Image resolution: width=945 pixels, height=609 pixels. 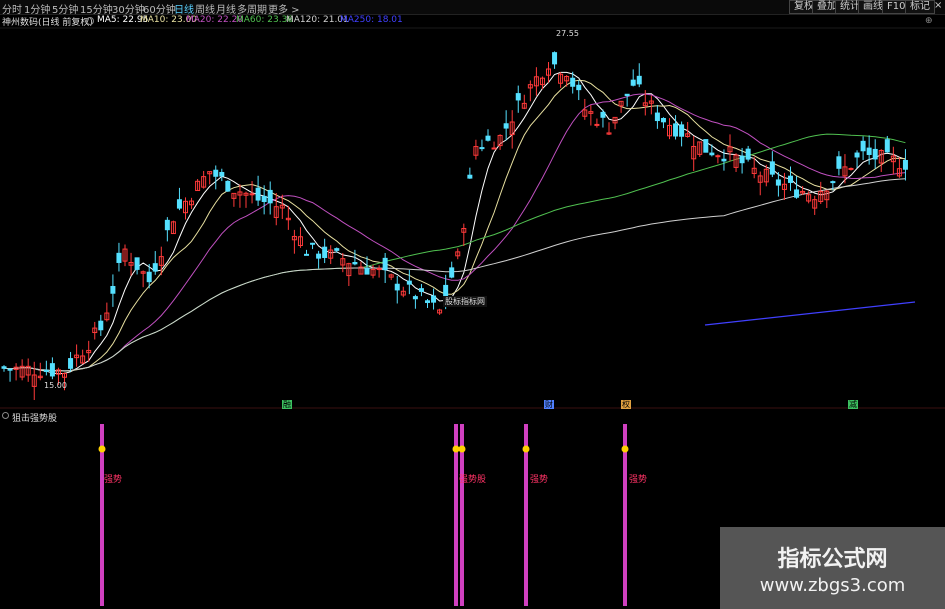 What do you see at coordinates (853, 404) in the screenshot?
I see `event-flag-reduce: 减` at bounding box center [853, 404].